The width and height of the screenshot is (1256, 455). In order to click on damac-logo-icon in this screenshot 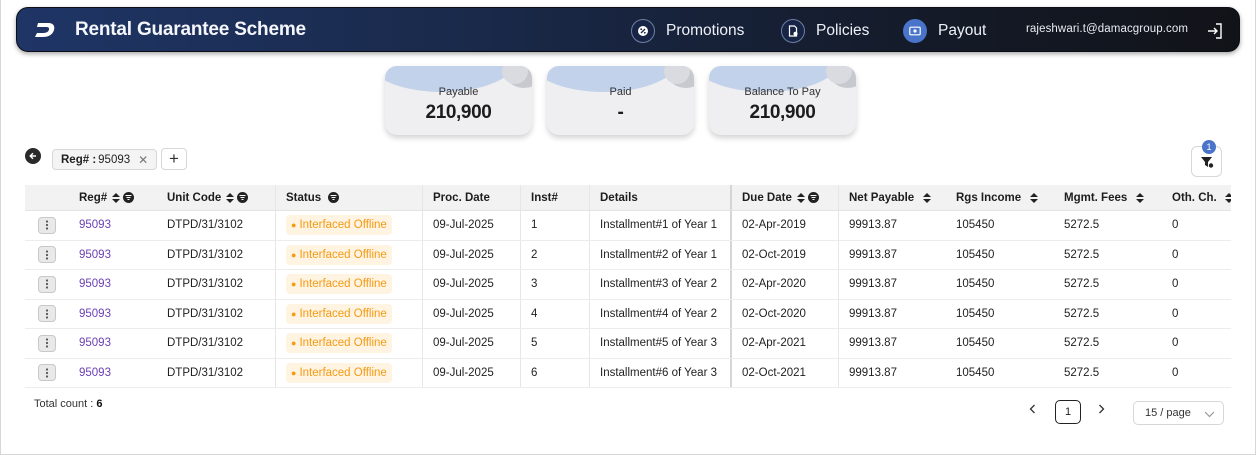, I will do `click(45, 30)`.